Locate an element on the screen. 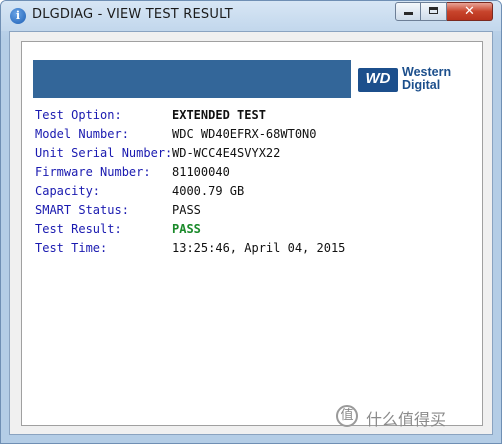  value-serial-number: WD-WCC4E4SVYX22 is located at coordinates (226, 153).